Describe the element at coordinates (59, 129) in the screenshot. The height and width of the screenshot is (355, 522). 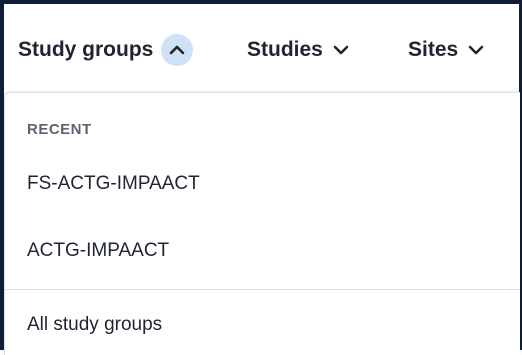
I see `recent-section-label: RECENT` at that location.